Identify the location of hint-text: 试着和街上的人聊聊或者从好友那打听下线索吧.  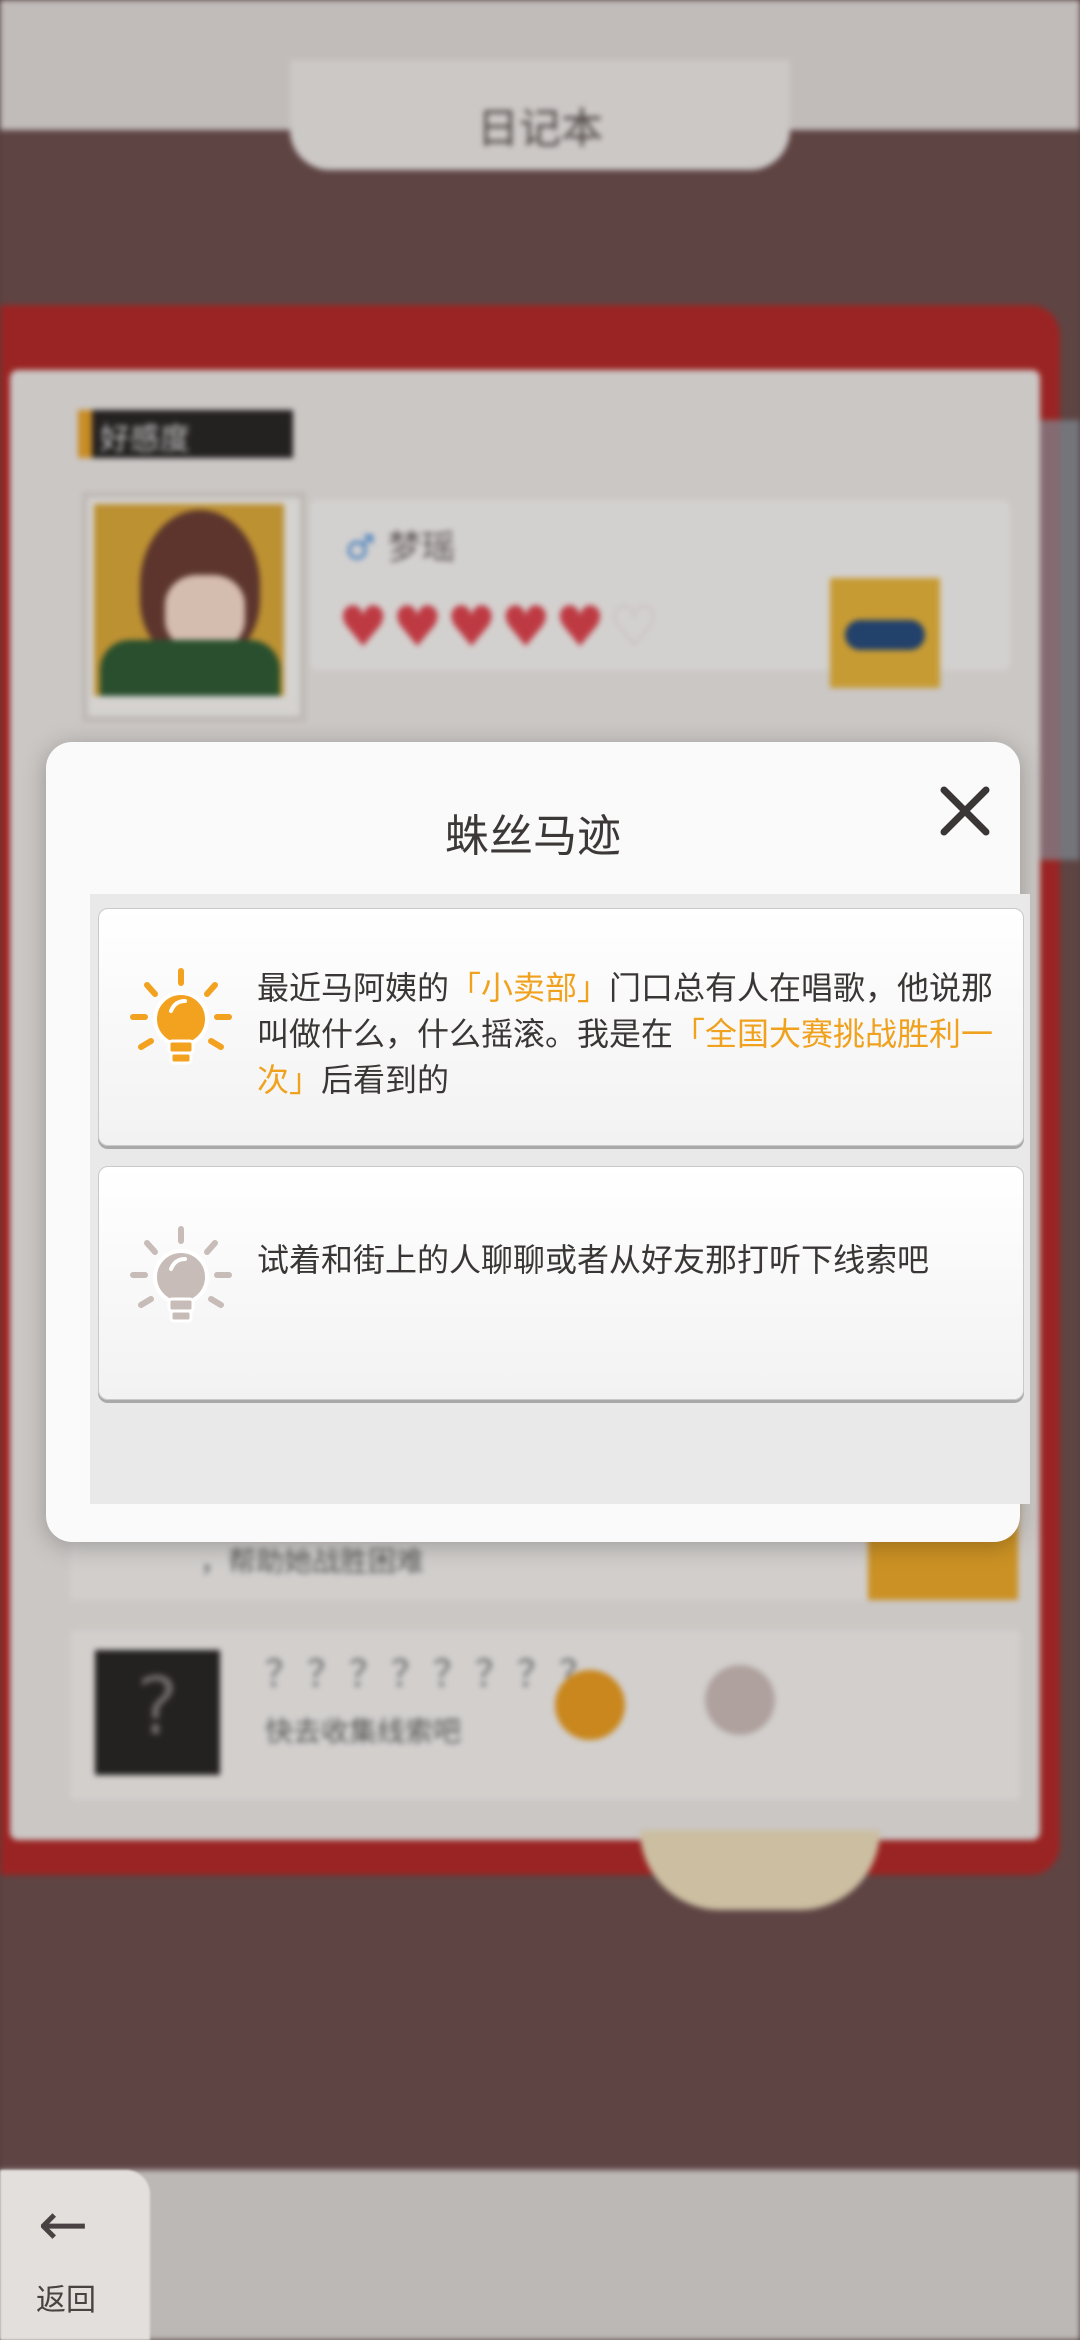
(627, 1260).